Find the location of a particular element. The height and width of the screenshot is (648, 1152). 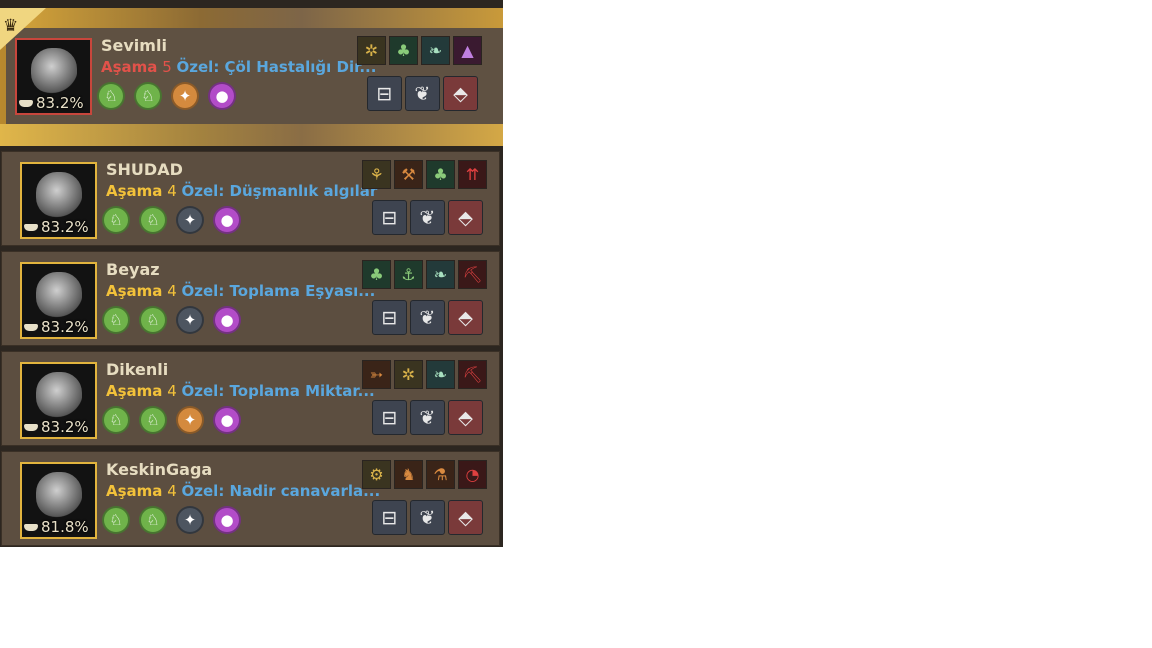

carriage-icon: ⚙ is located at coordinates (376, 474).